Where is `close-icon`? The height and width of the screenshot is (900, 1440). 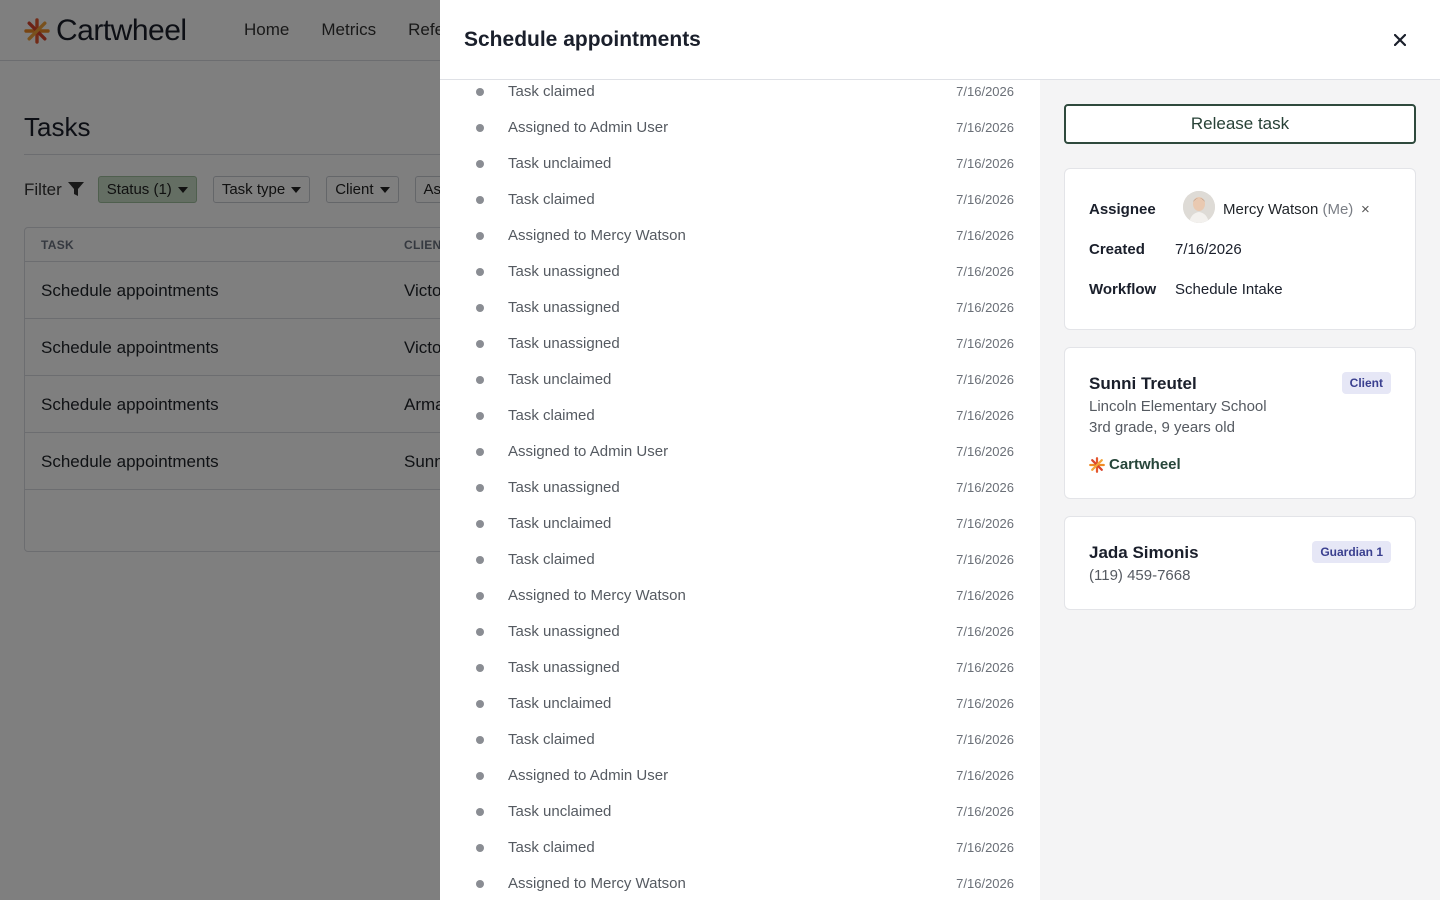 close-icon is located at coordinates (1400, 40).